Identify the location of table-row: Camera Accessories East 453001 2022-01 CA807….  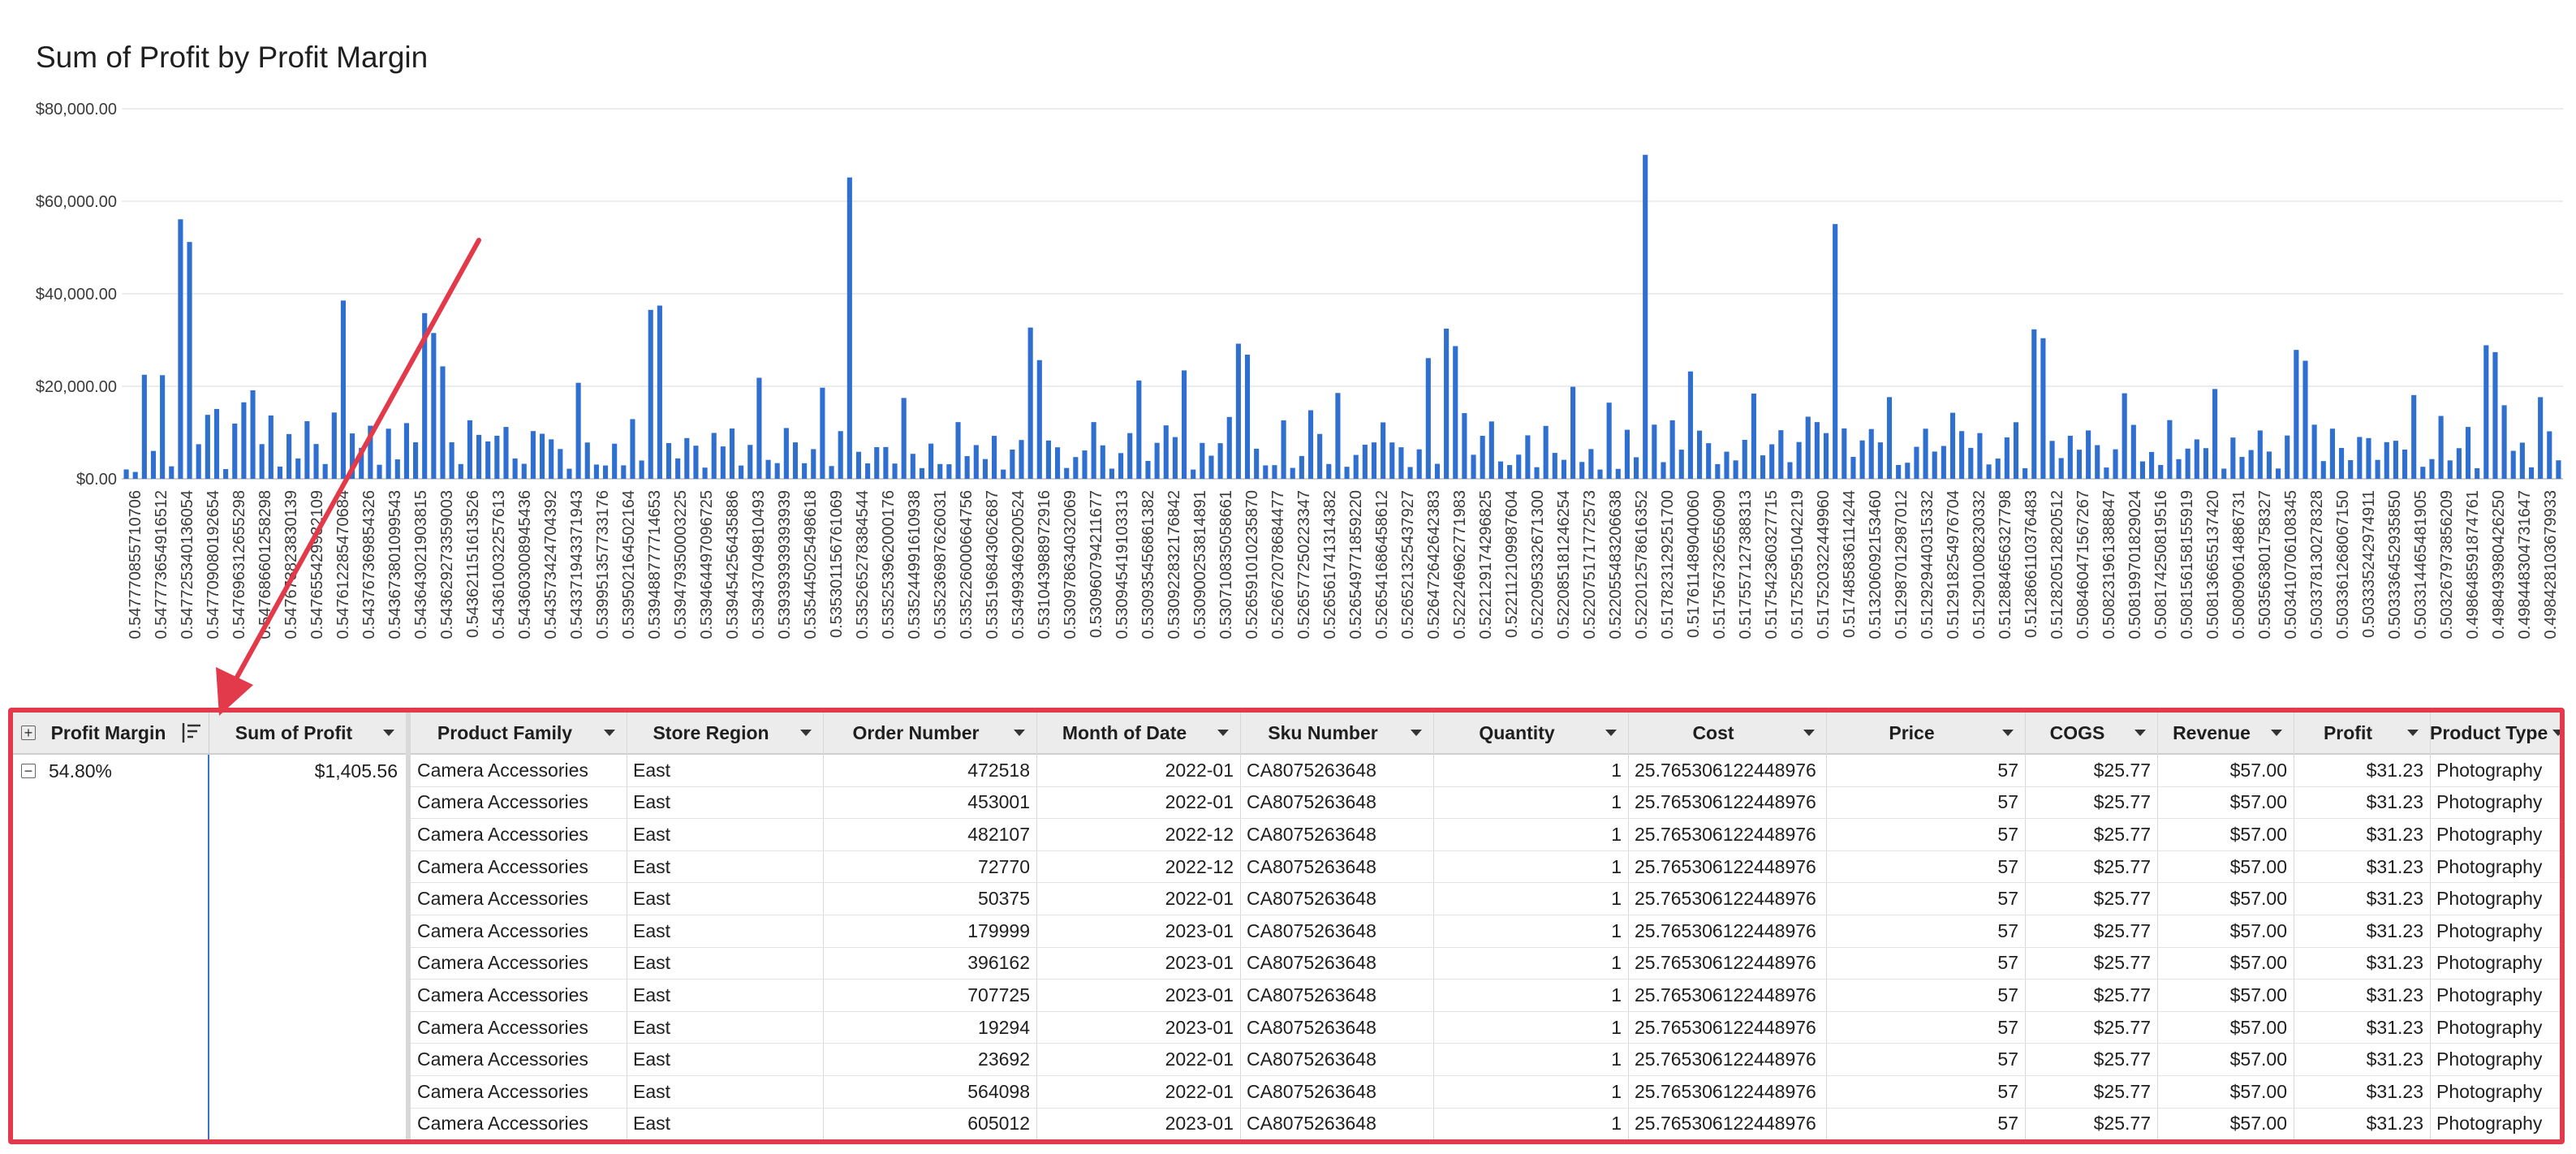
(1486, 804).